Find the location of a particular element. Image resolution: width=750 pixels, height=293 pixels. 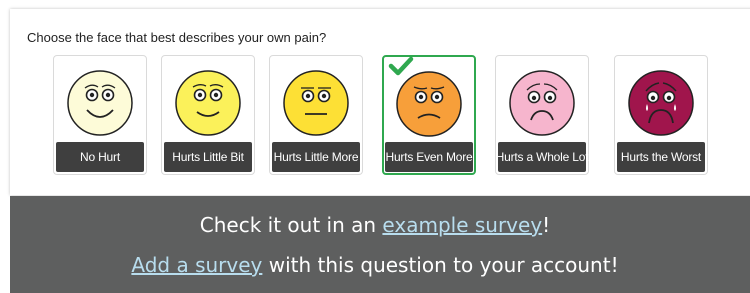

choice-hurts-worst: Hurts the Worst is located at coordinates (661, 115).